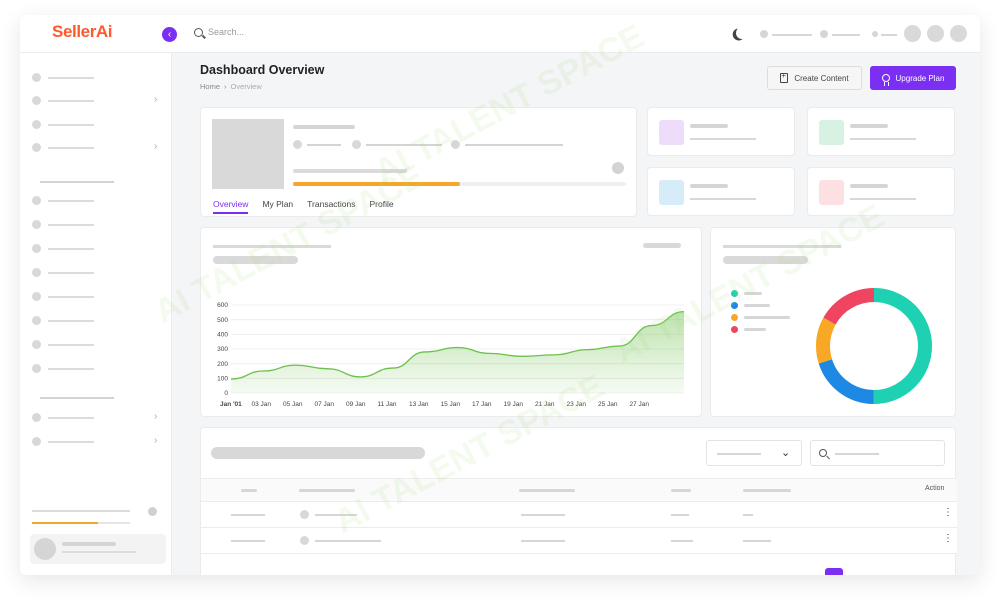  Describe the element at coordinates (304, 540) in the screenshot. I see `row-avatar` at that location.